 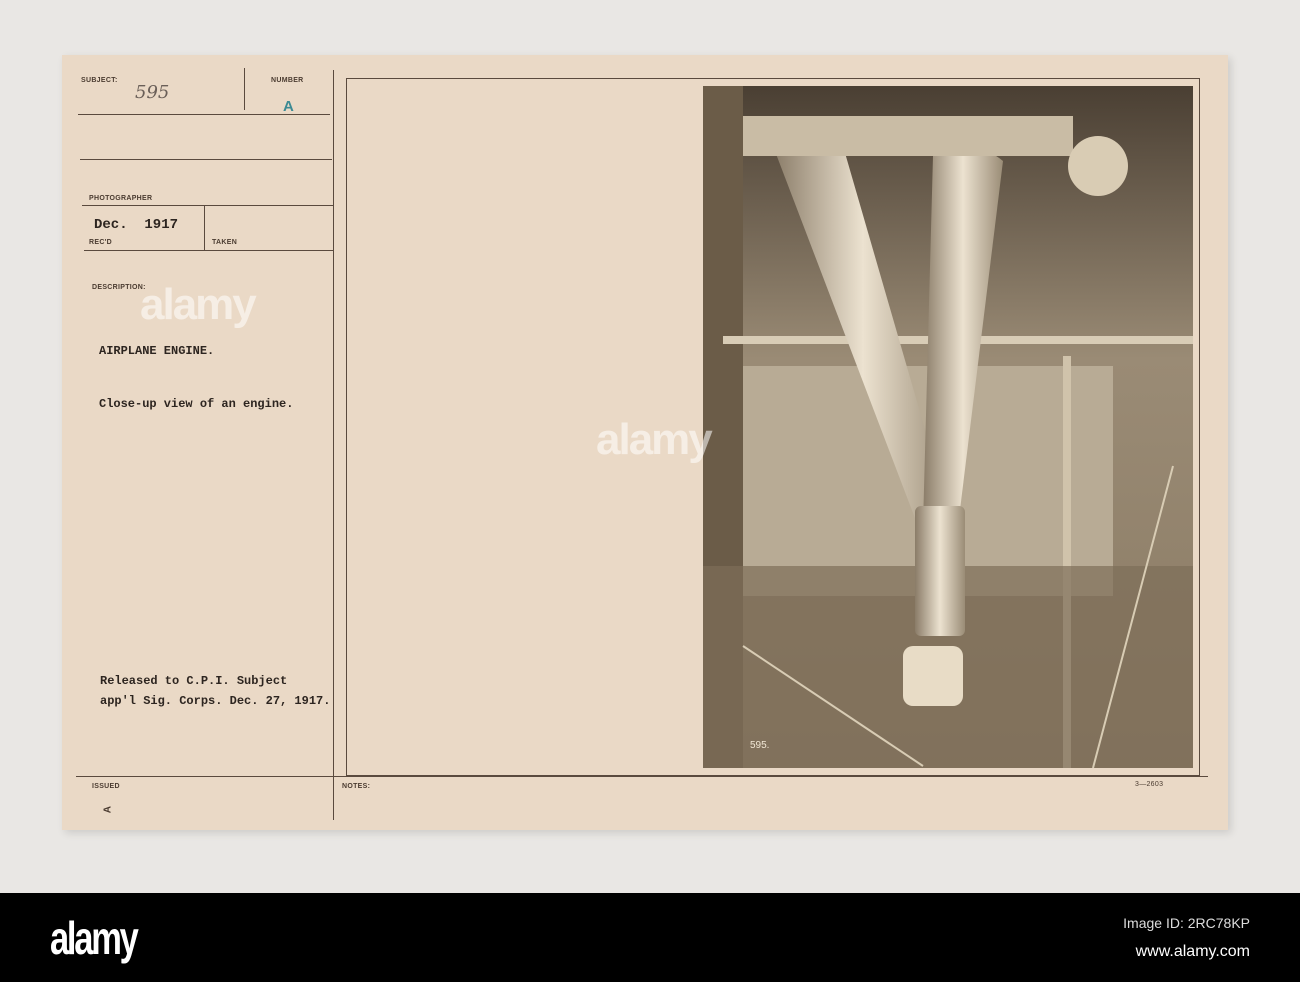 What do you see at coordinates (215, 701) in the screenshot?
I see `release-line-2: app'l Sig. Corps. Dec. 27, 1917.` at bounding box center [215, 701].